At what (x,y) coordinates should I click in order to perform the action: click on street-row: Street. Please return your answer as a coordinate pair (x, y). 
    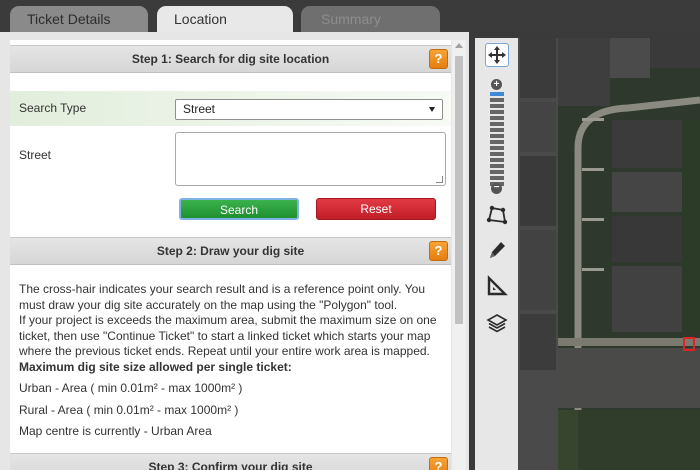
    Looking at the image, I should click on (230, 163).